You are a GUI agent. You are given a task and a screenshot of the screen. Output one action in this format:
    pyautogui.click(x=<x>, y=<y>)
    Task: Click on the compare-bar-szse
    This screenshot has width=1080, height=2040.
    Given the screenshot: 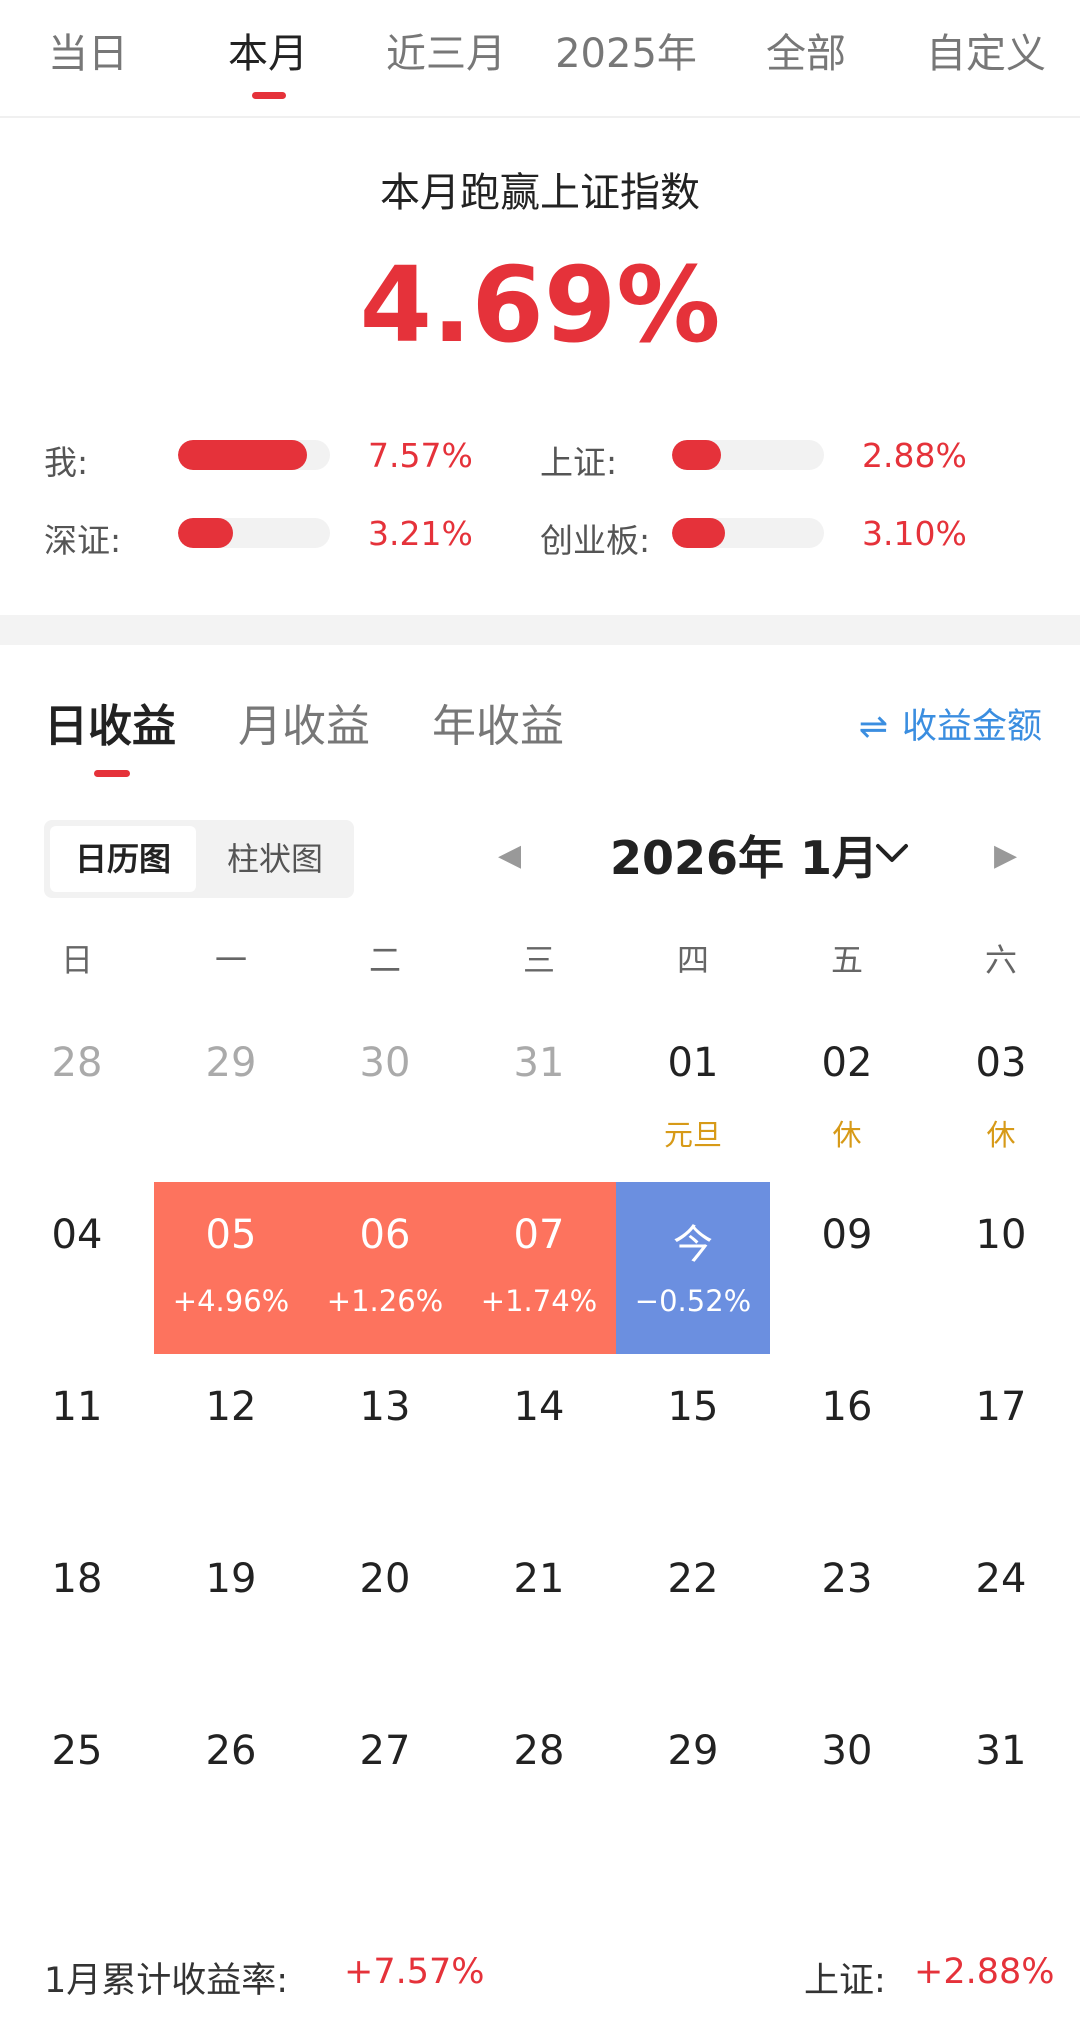 What is the action you would take?
    pyautogui.click(x=254, y=533)
    